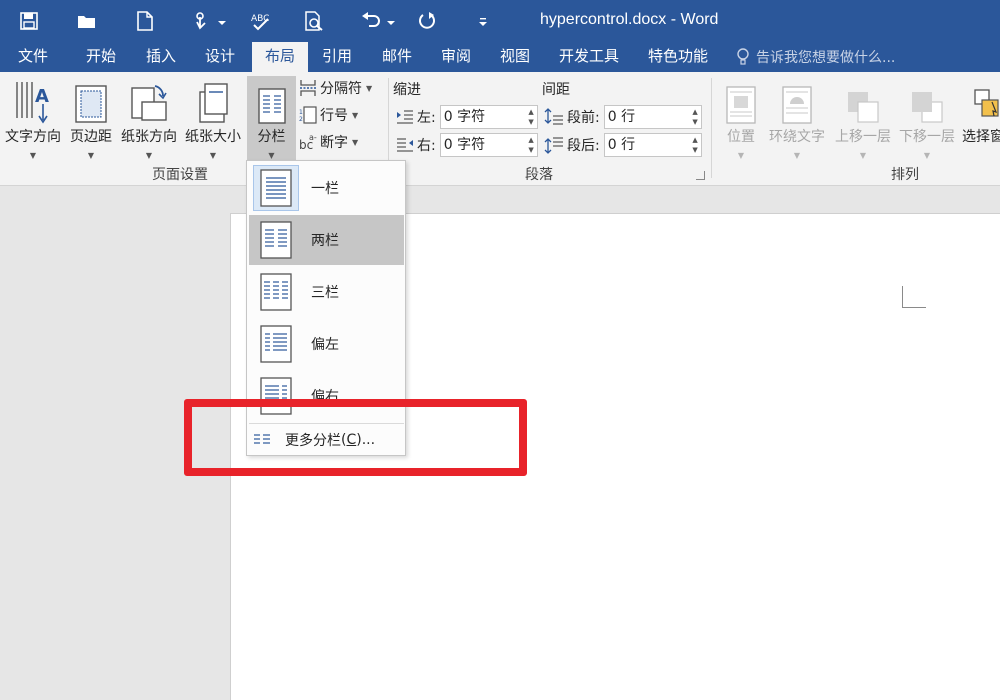  What do you see at coordinates (678, 57) in the screenshot?
I see `tab-special-features: 特色功能` at bounding box center [678, 57].